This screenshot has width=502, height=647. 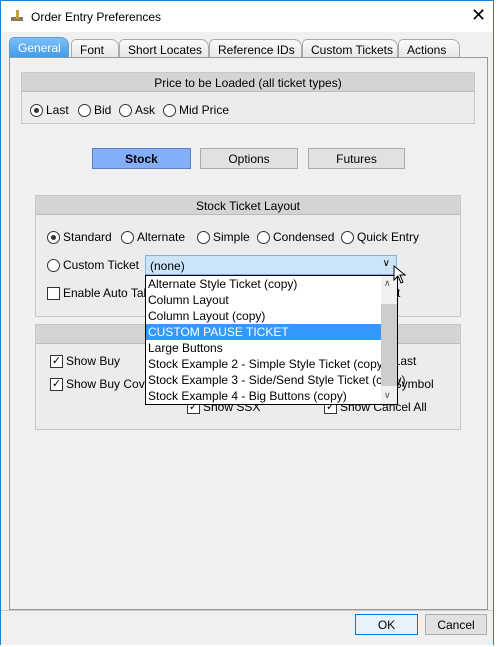 I want to click on tab-custom-tickets: Custom Tickets, so click(x=350, y=48).